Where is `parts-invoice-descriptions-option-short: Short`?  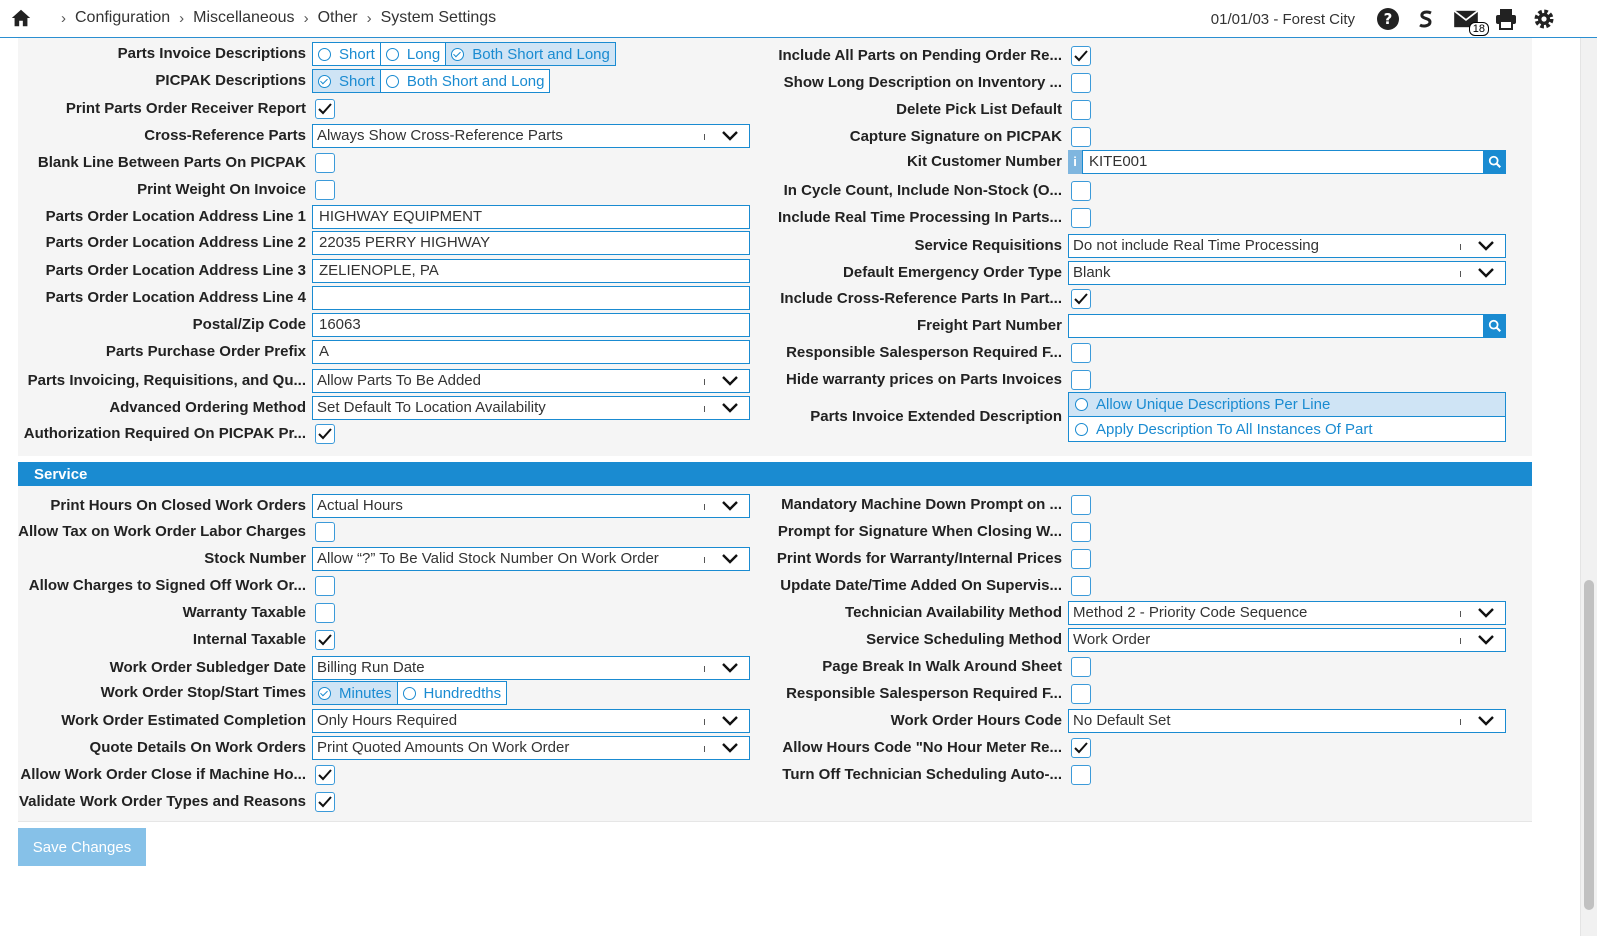 parts-invoice-descriptions-option-short: Short is located at coordinates (347, 54).